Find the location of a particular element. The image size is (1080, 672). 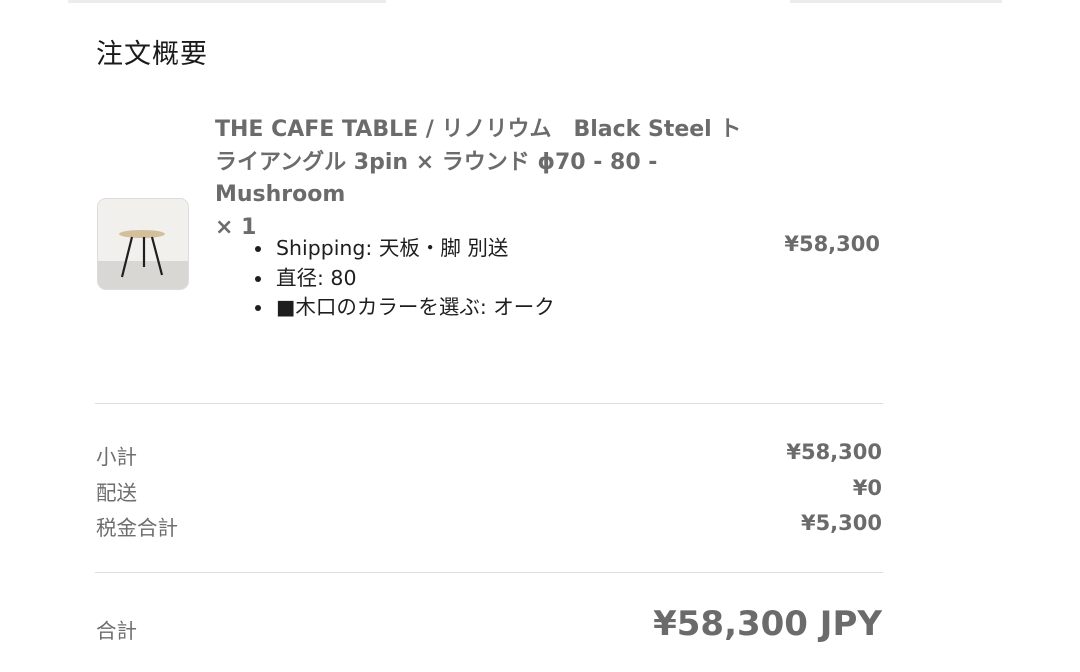

line-item-price: ¥58,300 is located at coordinates (832, 244).